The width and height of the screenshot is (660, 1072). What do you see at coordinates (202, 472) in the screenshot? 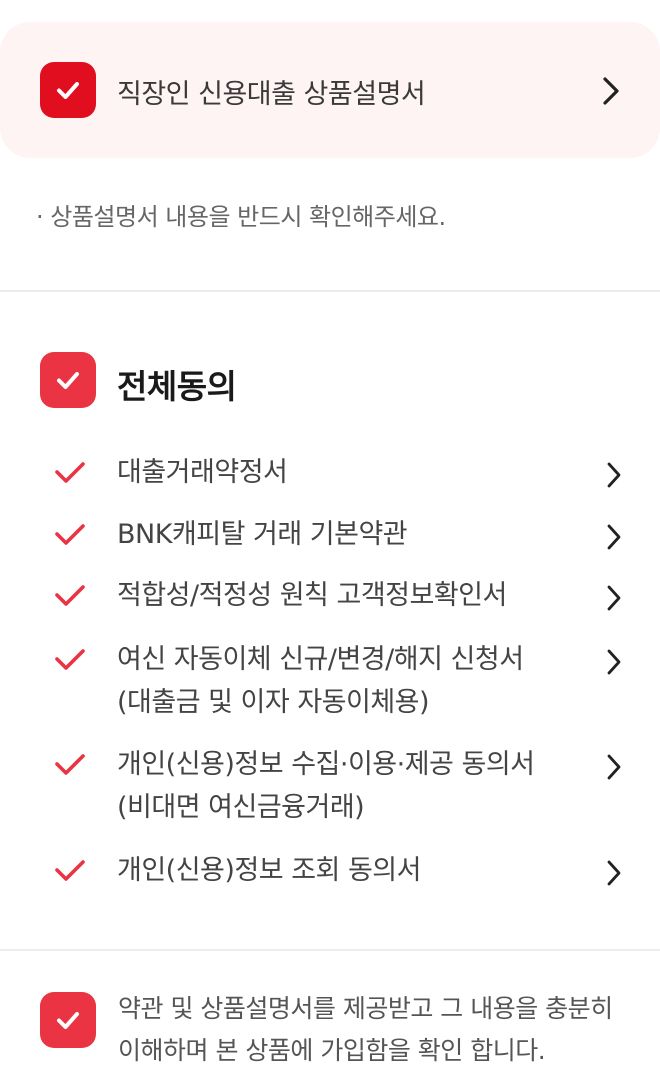
I see `term-label-line1: 대출거래약정서` at bounding box center [202, 472].